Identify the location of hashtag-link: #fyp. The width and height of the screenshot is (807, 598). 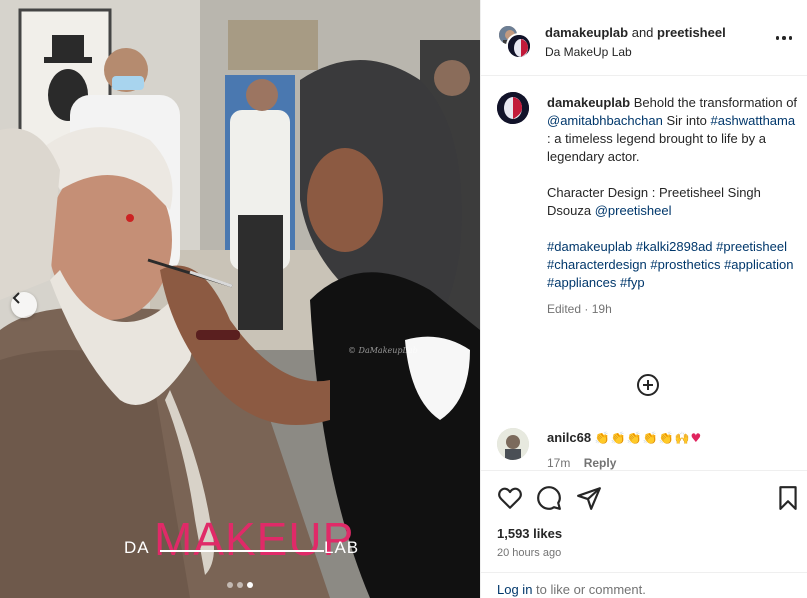
(632, 282).